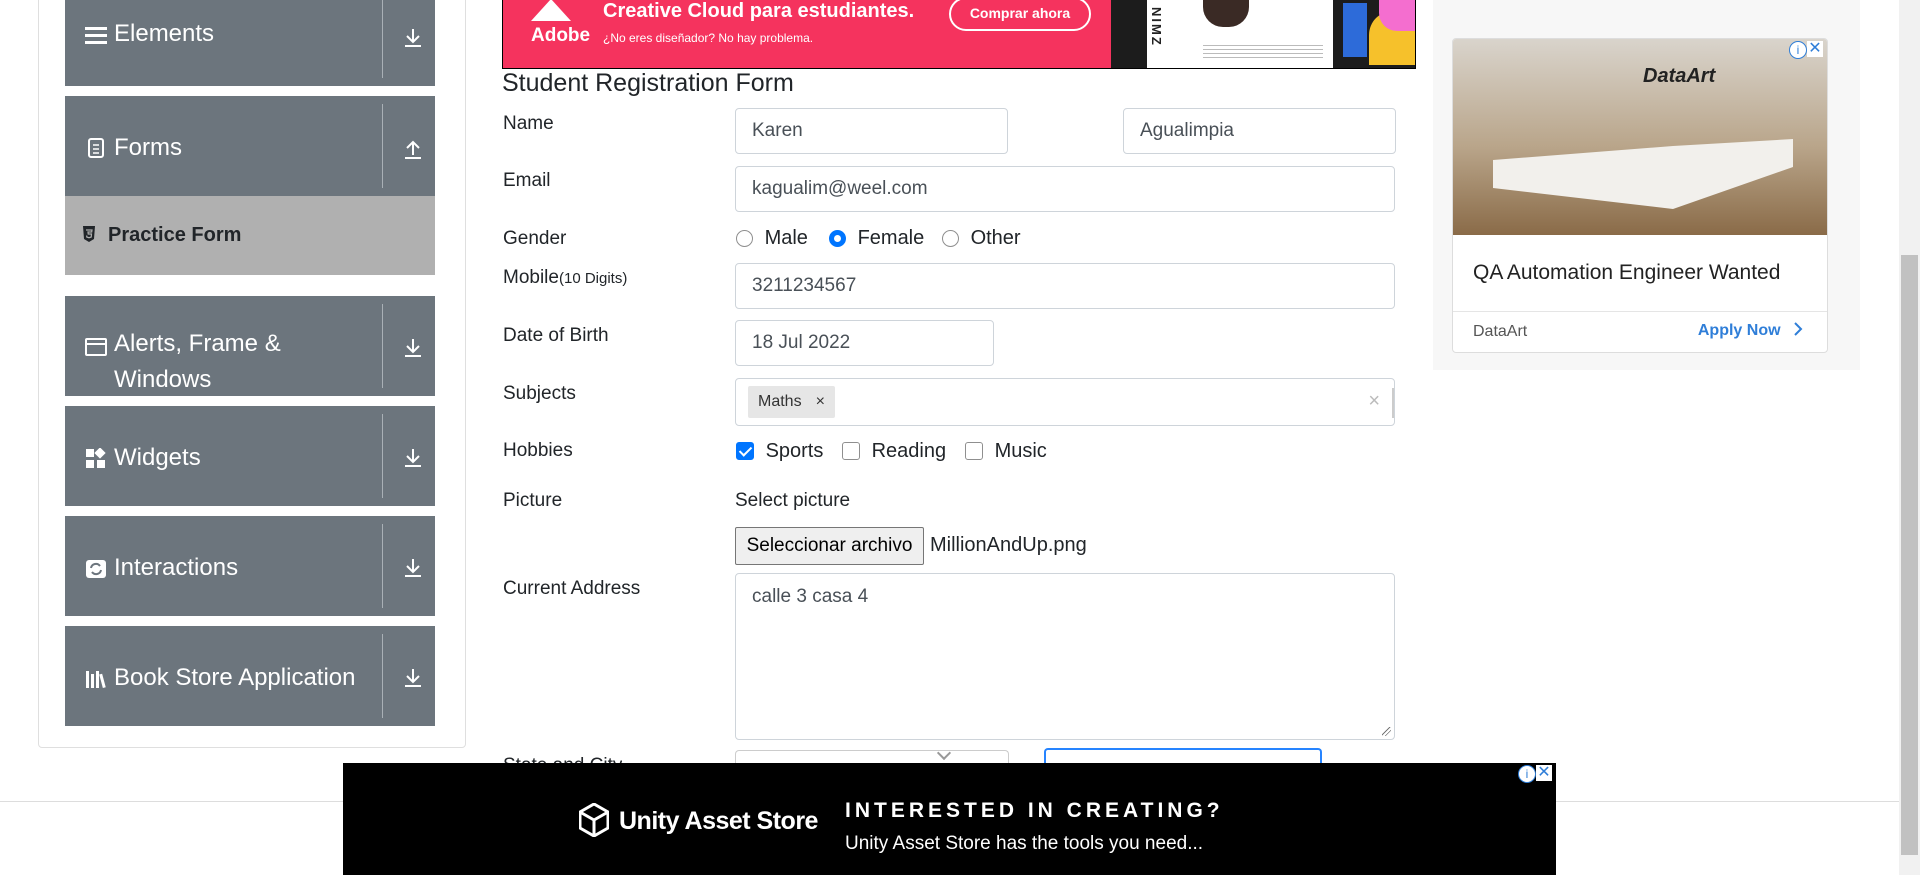 The width and height of the screenshot is (1920, 875). Describe the element at coordinates (1679, 76) in the screenshot. I see `ad-image-logo: DataArt` at that location.